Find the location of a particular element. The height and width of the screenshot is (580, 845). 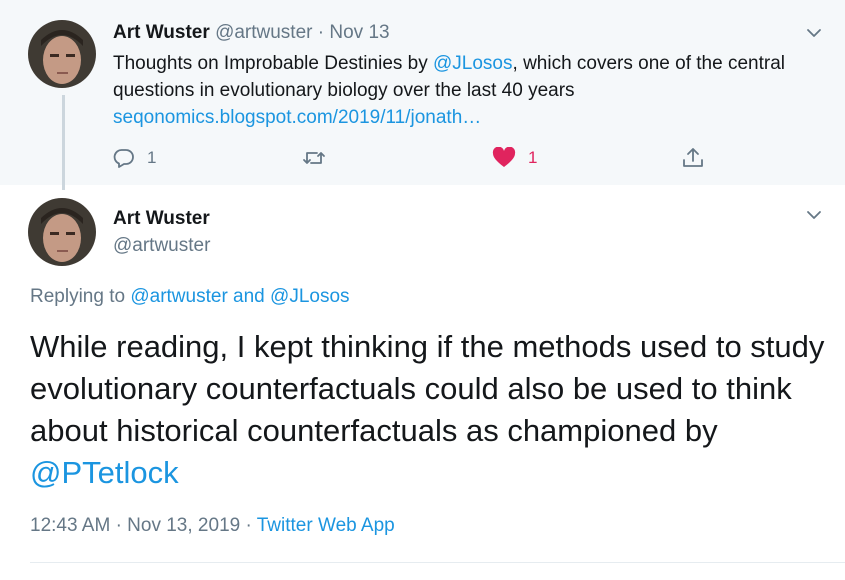

retweet-icon is located at coordinates (314, 158).